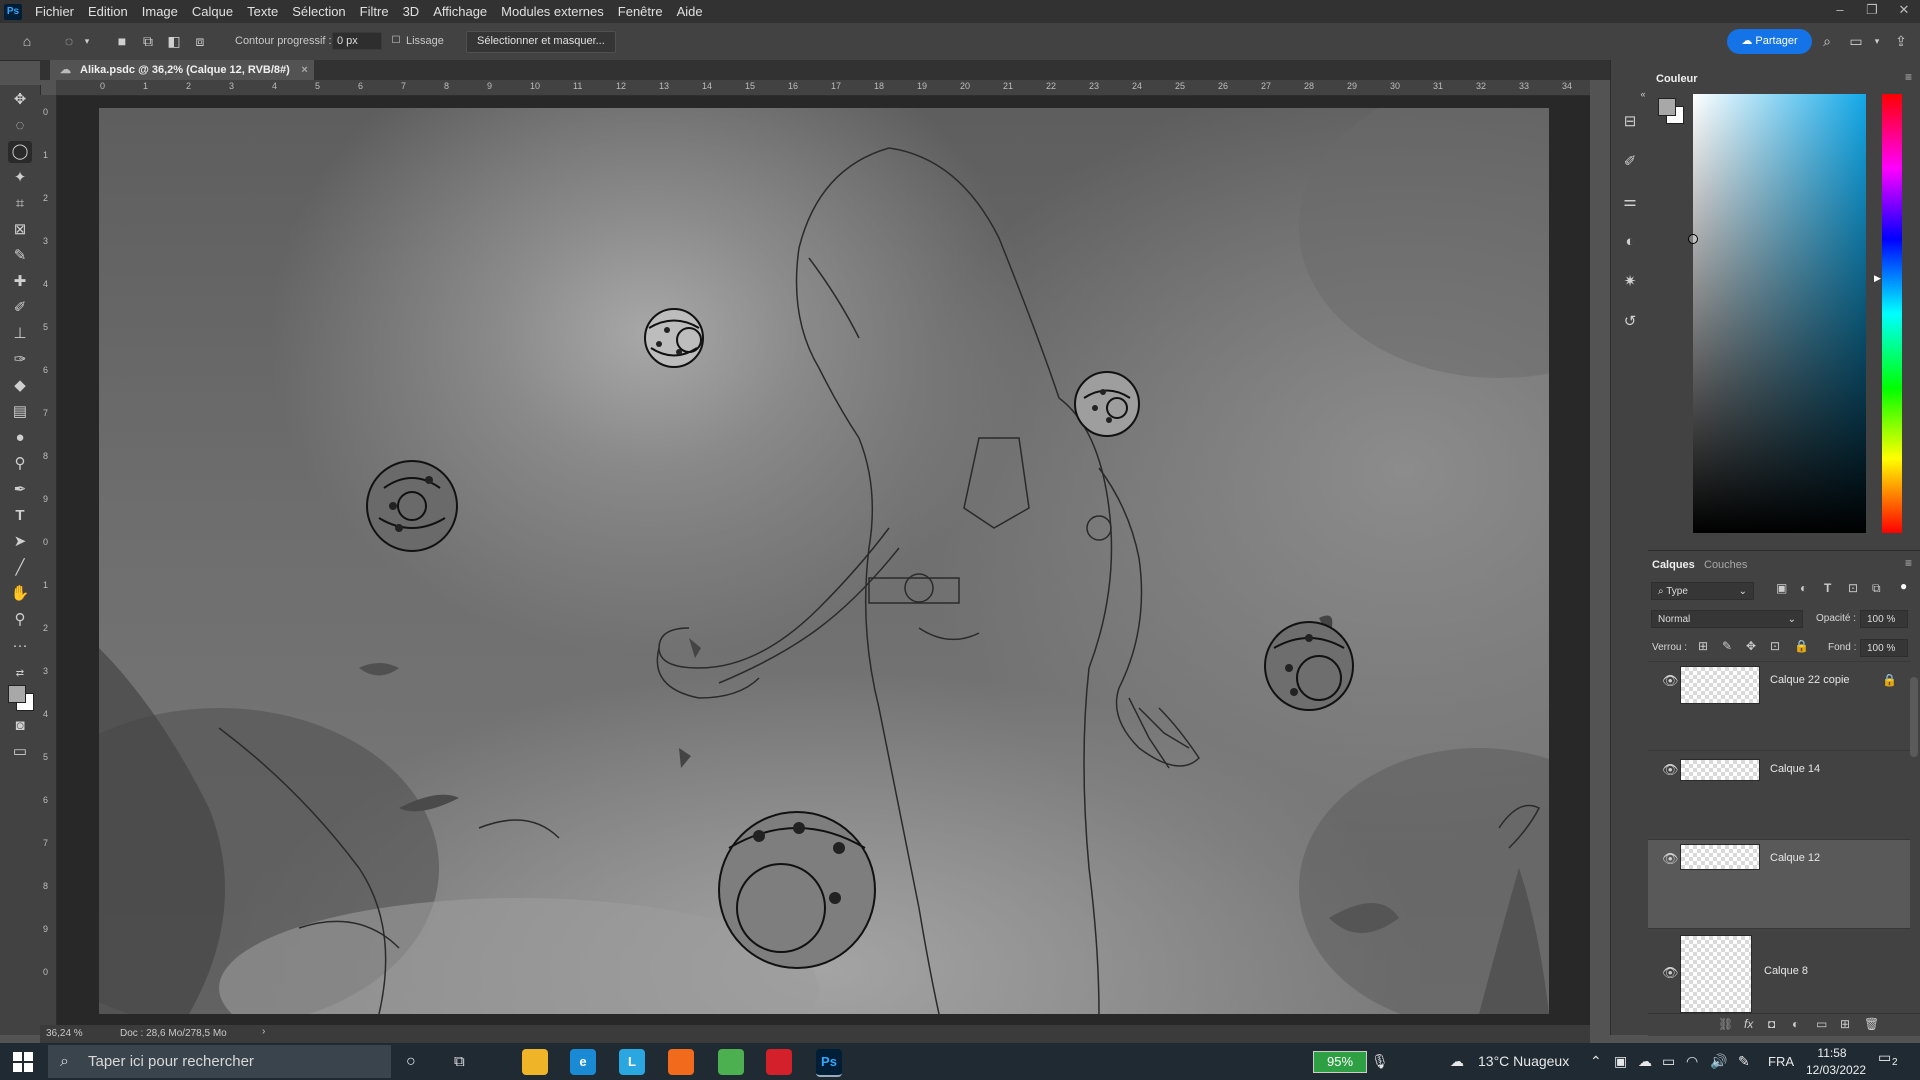 This screenshot has height=1080, width=1920. What do you see at coordinates (20, 204) in the screenshot?
I see `crop-tool-icon: ⌗` at bounding box center [20, 204].